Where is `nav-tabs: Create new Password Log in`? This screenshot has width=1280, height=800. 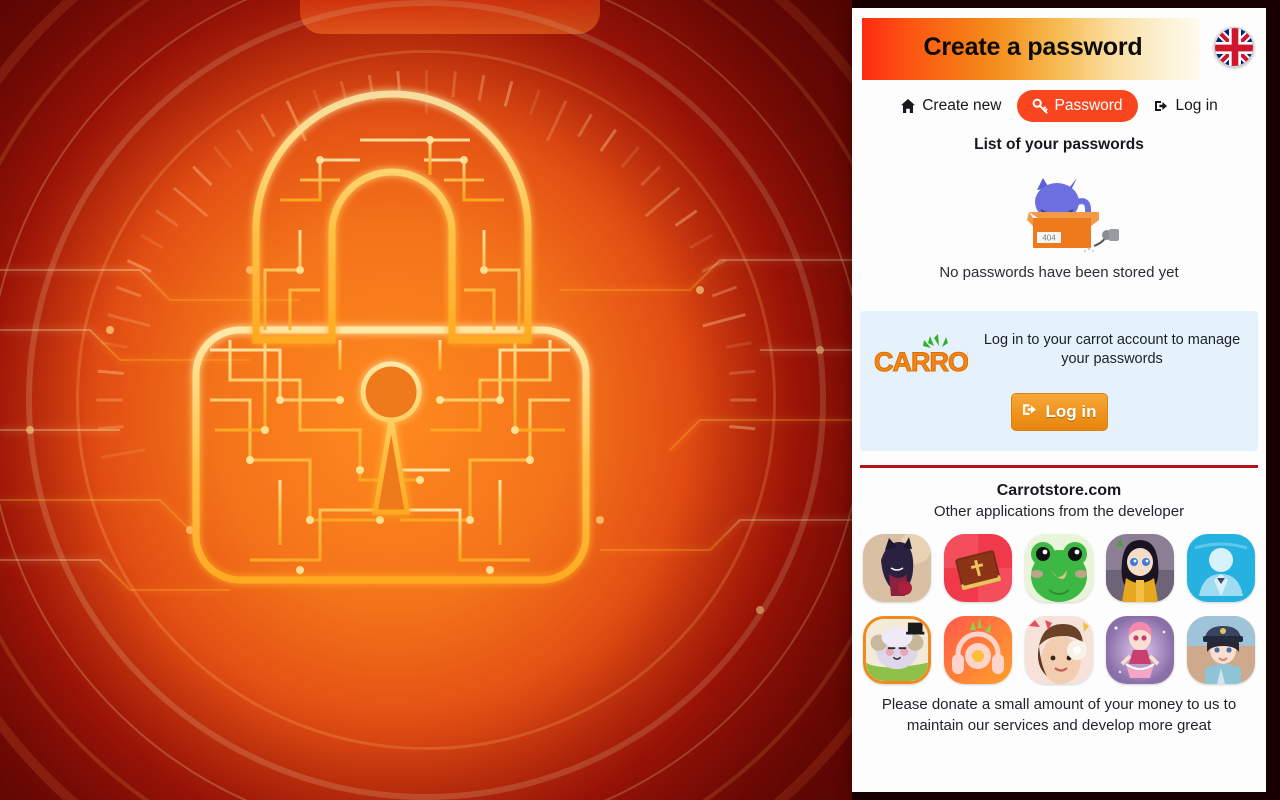
nav-tabs: Create new Password Log in is located at coordinates (1059, 111).